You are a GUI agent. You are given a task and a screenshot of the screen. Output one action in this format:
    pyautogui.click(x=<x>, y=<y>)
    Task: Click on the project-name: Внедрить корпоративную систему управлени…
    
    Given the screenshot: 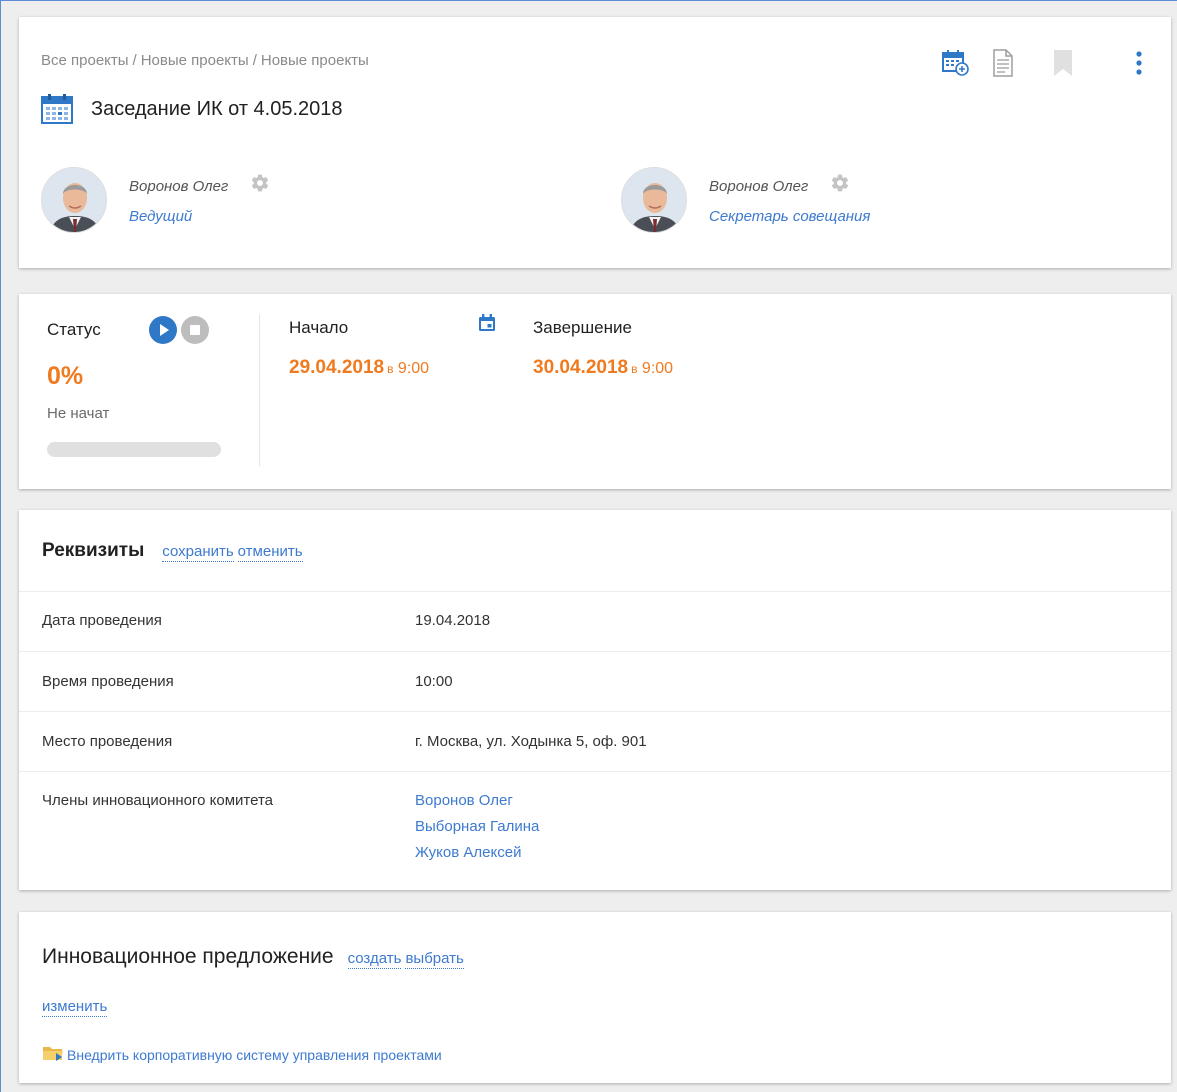 What is the action you would take?
    pyautogui.click(x=254, y=1054)
    